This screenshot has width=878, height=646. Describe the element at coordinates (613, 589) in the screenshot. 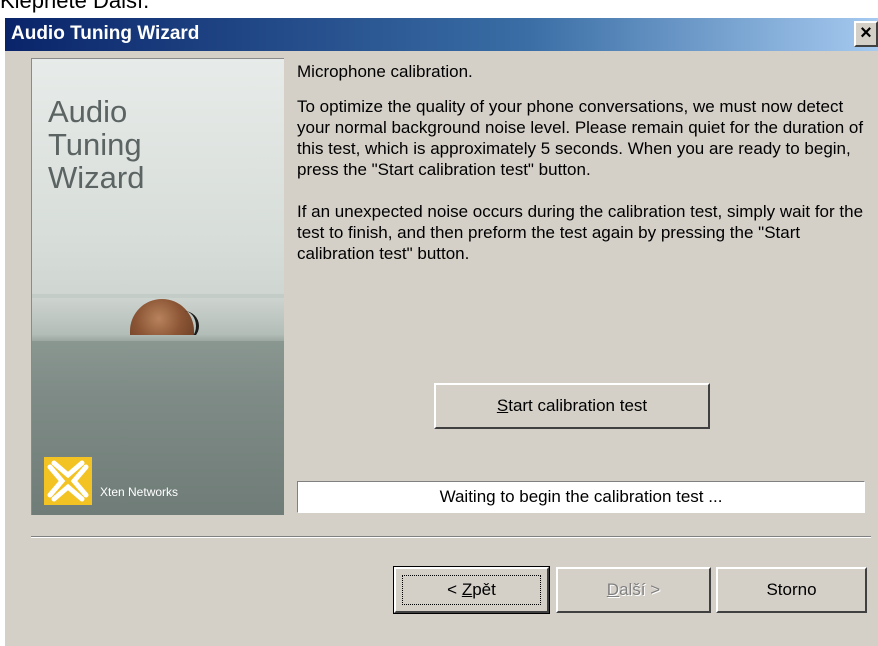

I see `next-mnemonic: D` at that location.